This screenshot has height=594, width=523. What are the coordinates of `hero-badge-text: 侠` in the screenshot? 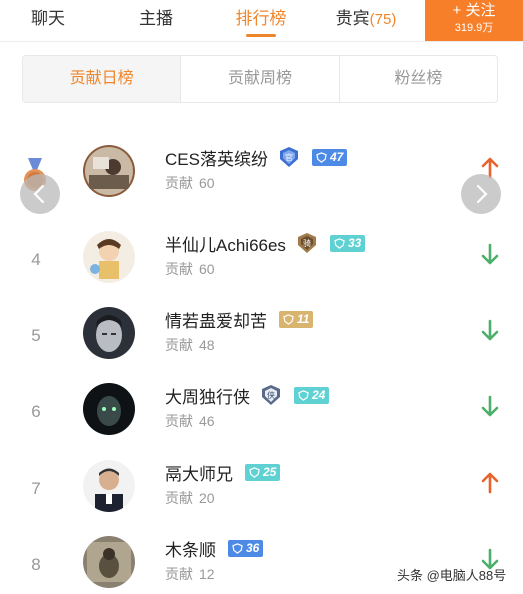 It's located at (271, 395).